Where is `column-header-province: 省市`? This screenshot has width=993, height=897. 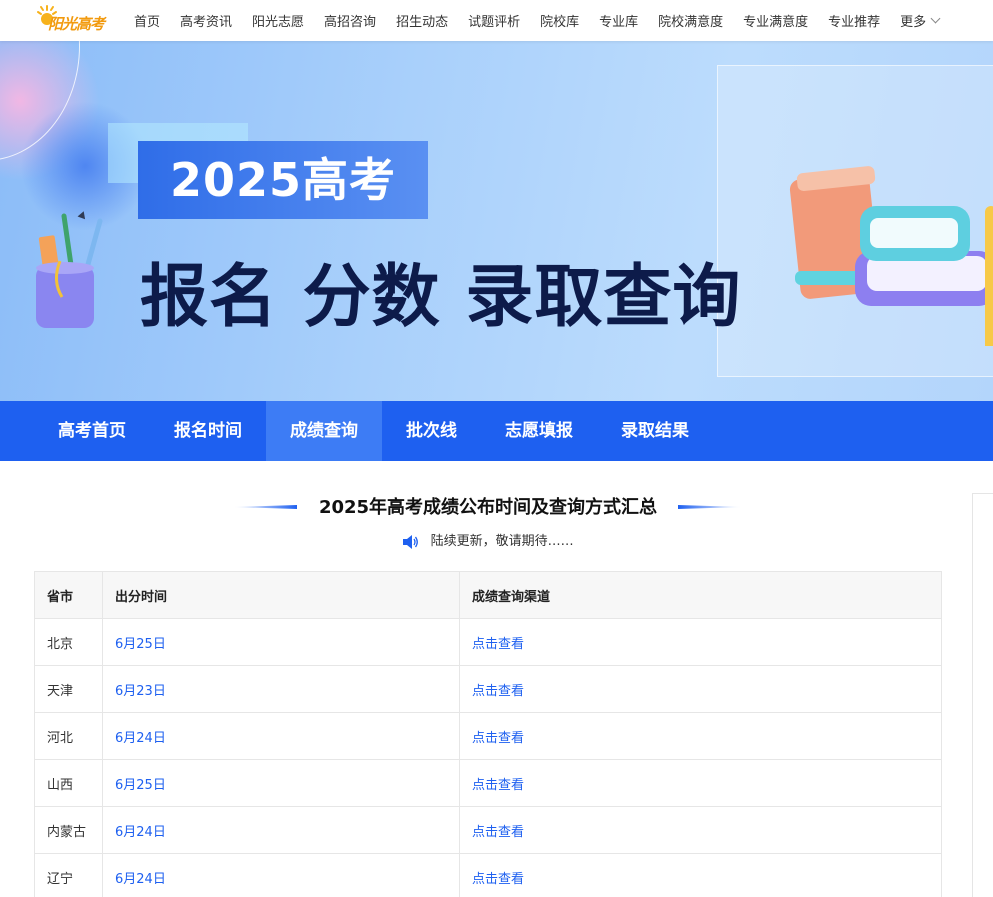
column-header-province: 省市 is located at coordinates (68, 595).